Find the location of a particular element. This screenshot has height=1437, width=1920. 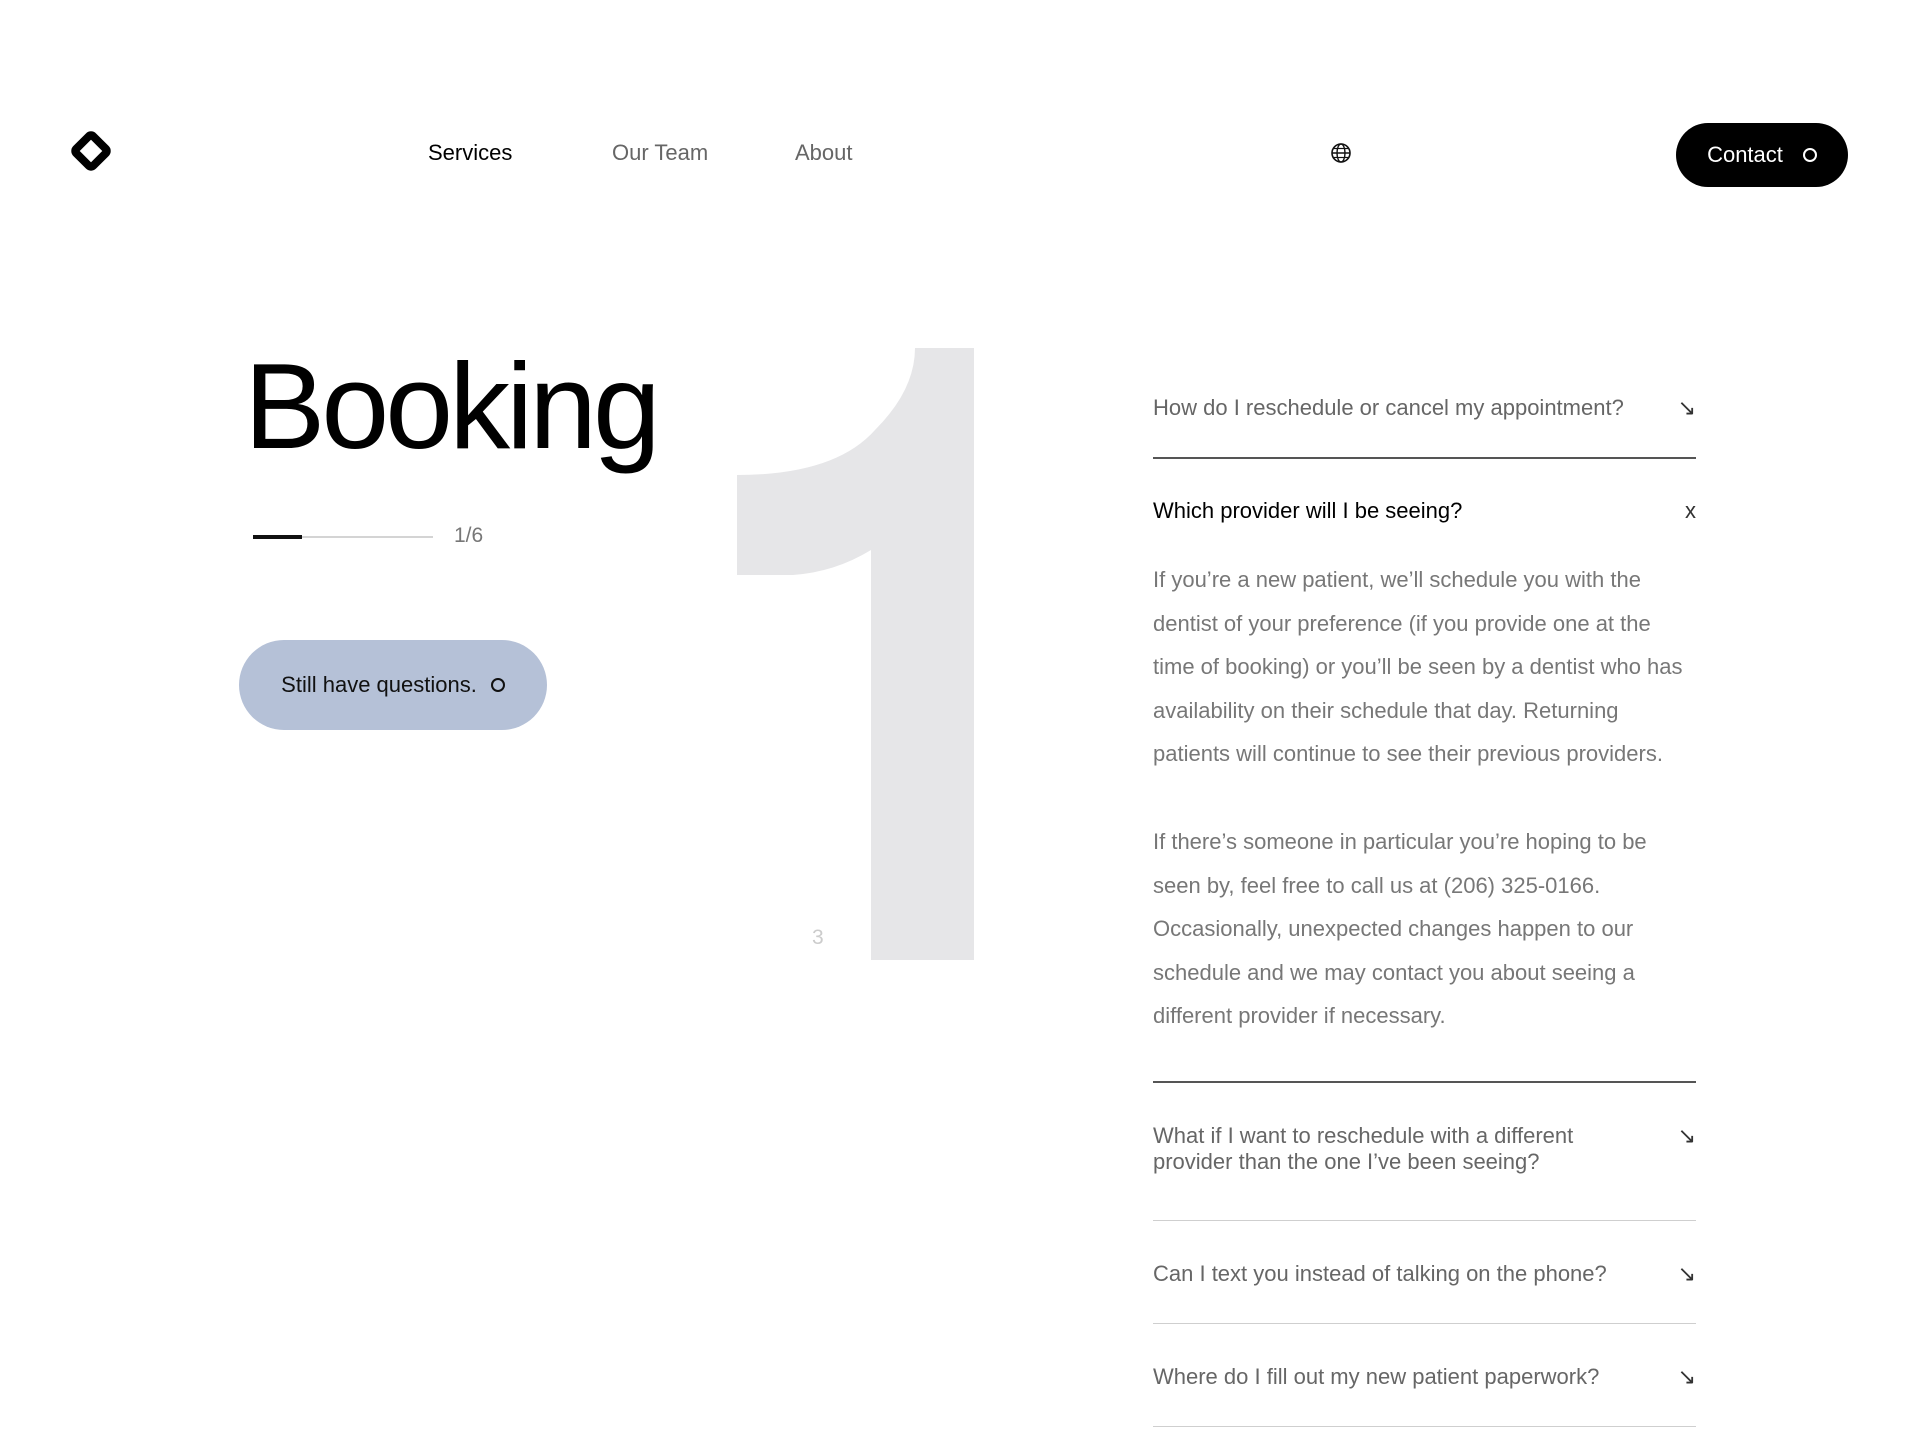

diamond-logo-icon is located at coordinates (91, 151).